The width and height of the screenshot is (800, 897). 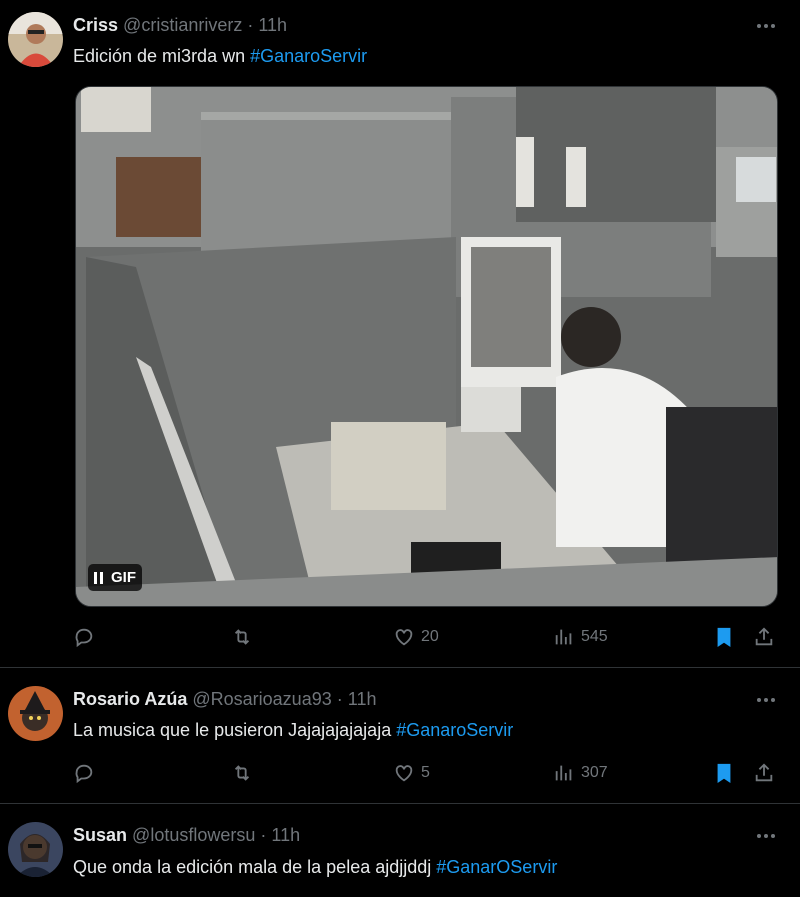 What do you see at coordinates (193, 835) in the screenshot?
I see `user-handle: @lotusflowersu` at bounding box center [193, 835].